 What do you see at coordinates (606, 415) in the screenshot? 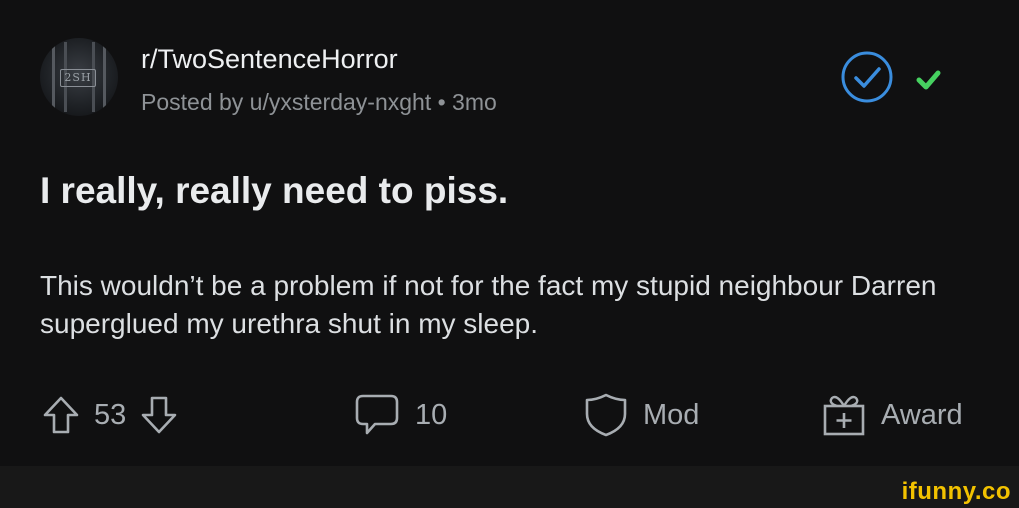
I see `shield-icon` at bounding box center [606, 415].